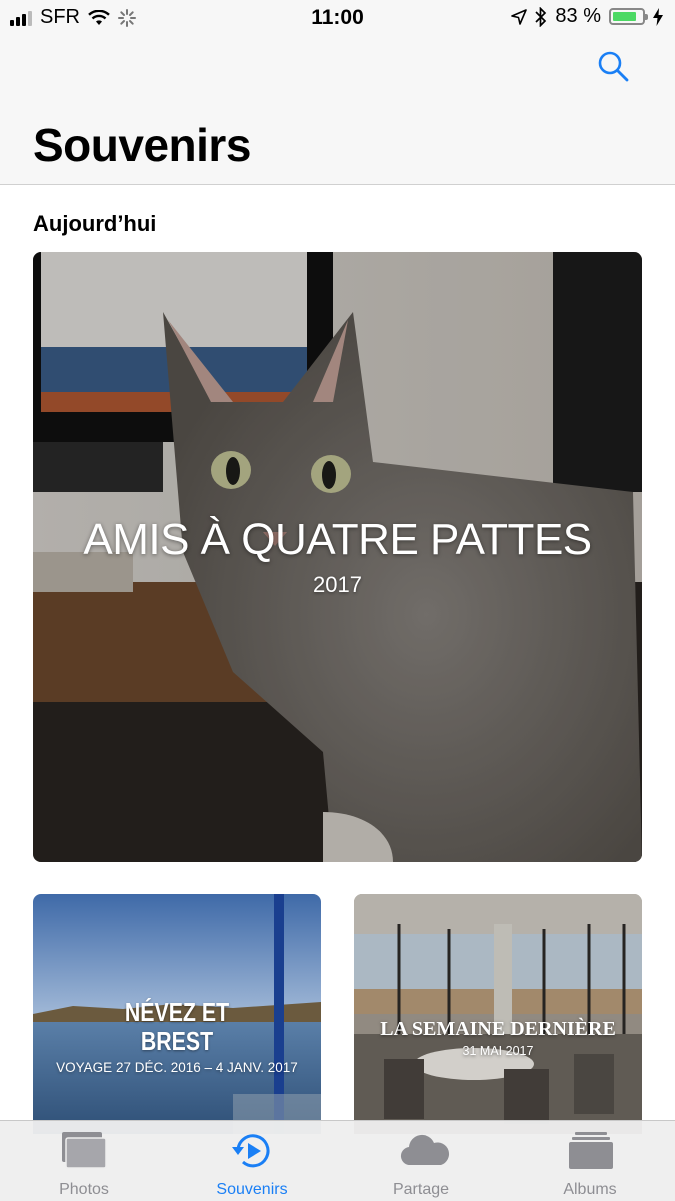 Image resolution: width=675 pixels, height=1201 pixels. Describe the element at coordinates (519, 16) in the screenshot. I see `location-arrow-icon` at that location.